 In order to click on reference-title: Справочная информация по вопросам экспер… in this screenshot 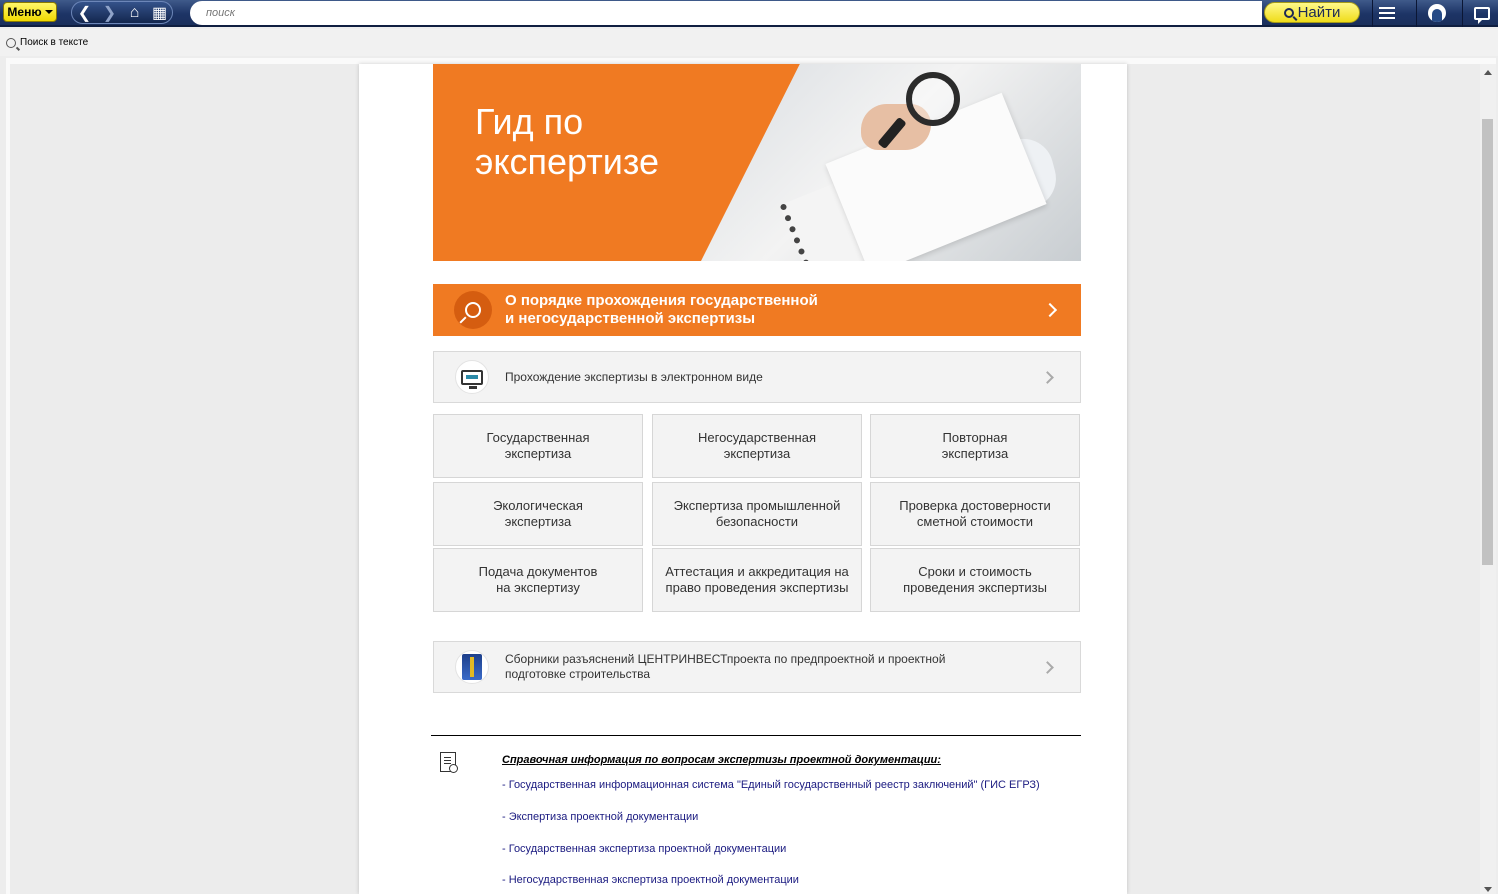, I will do `click(721, 760)`.